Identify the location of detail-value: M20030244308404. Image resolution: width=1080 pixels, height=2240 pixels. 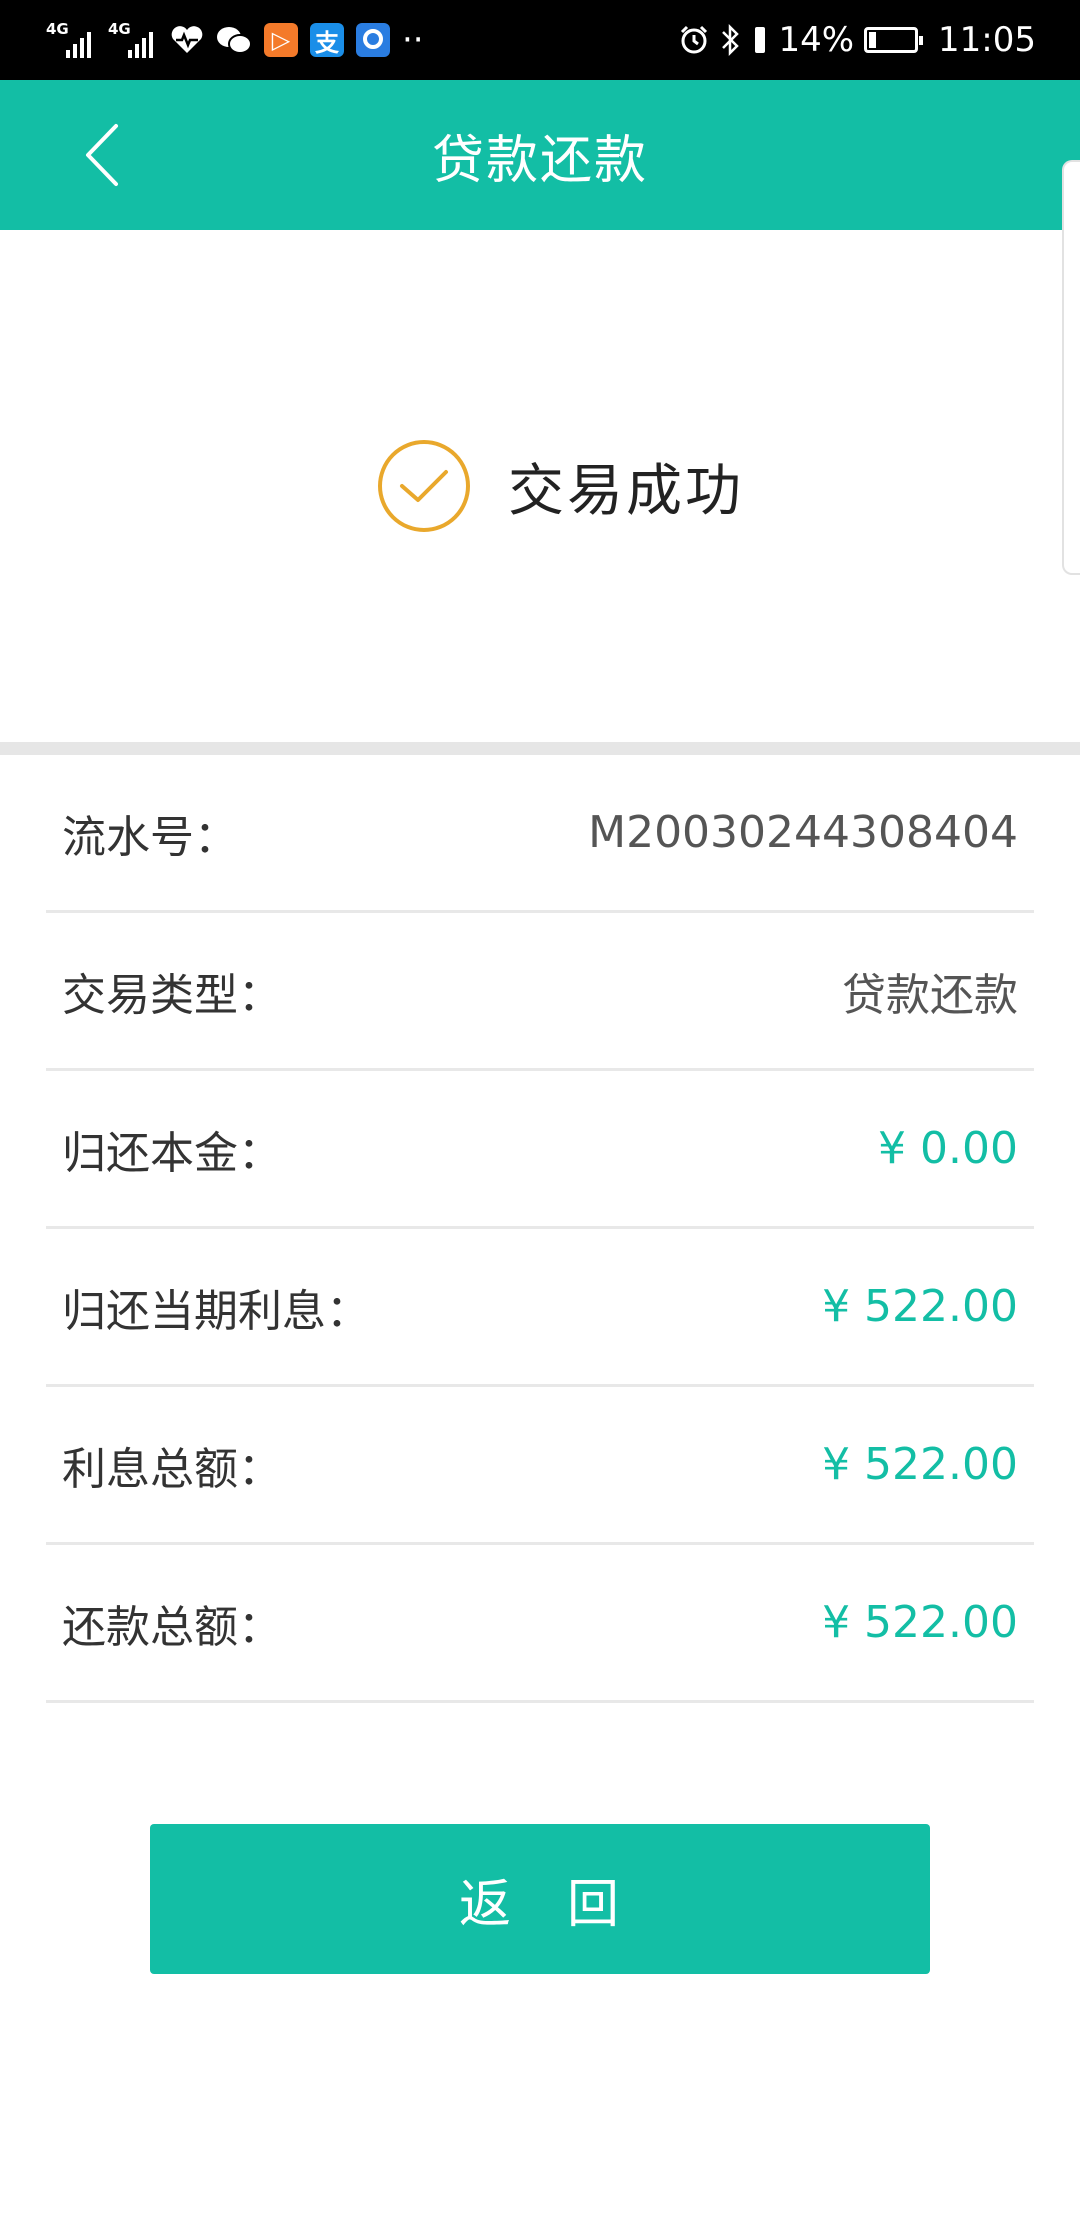
(803, 832).